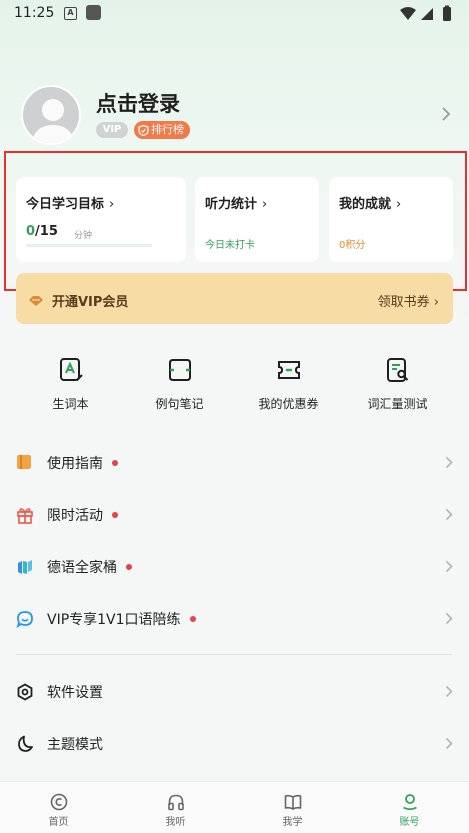 This screenshot has width=469, height=833. I want to click on study-goal-value: 0/15, so click(42, 231).